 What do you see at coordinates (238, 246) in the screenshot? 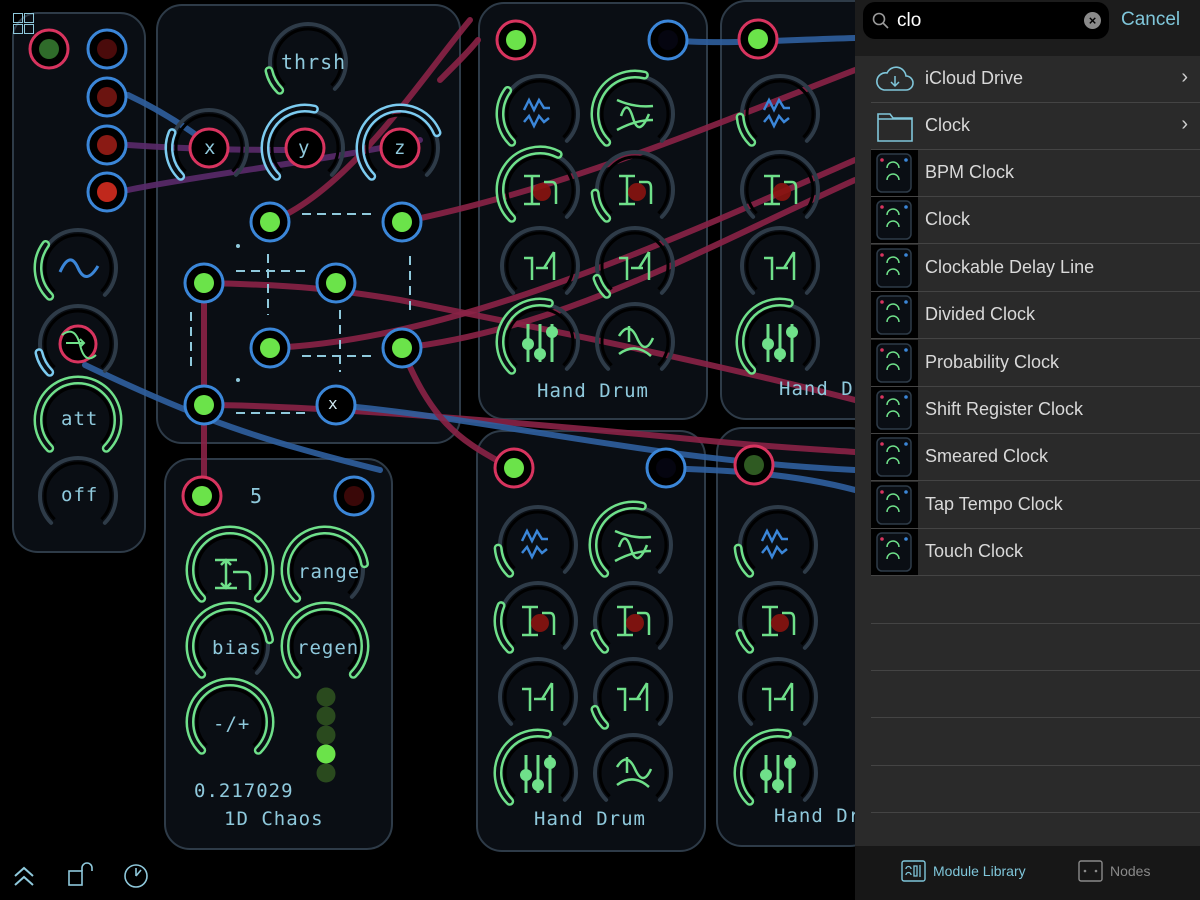
I see `cube-dot` at bounding box center [238, 246].